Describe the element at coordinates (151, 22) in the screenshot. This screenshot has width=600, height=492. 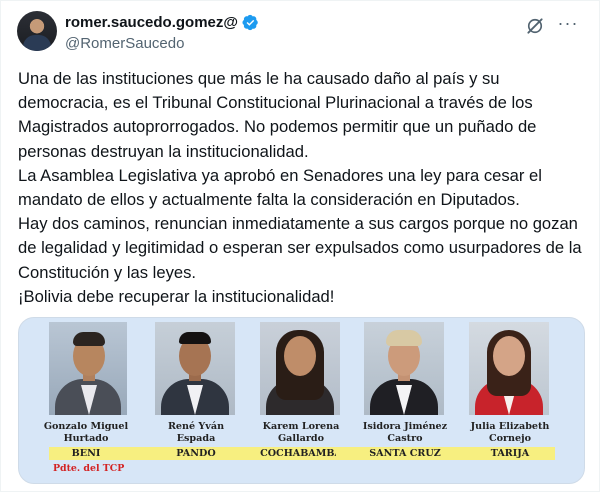
I see `author-display-name: romer.saucedo.gomez@` at that location.